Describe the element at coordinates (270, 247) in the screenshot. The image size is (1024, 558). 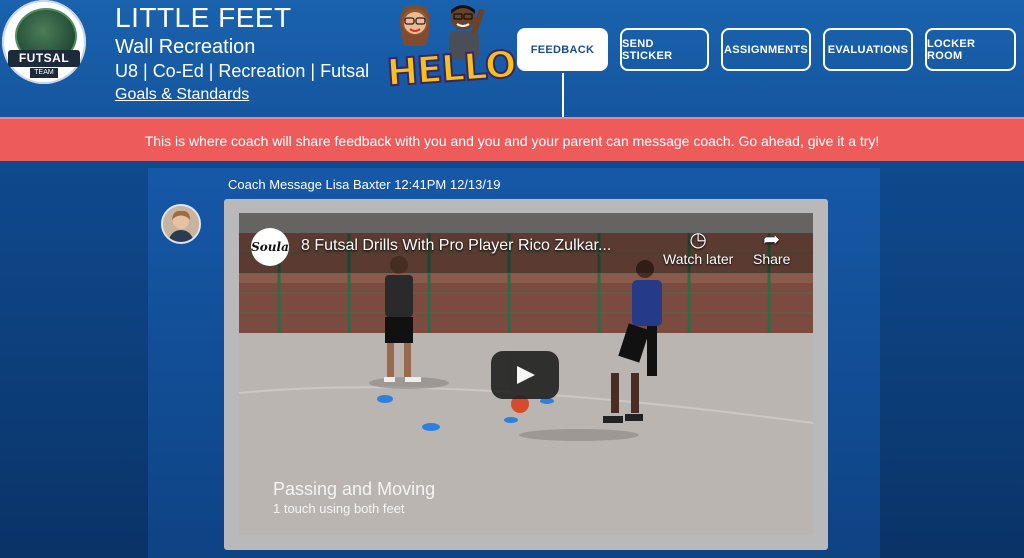
I see `channel-logo: Soula` at that location.